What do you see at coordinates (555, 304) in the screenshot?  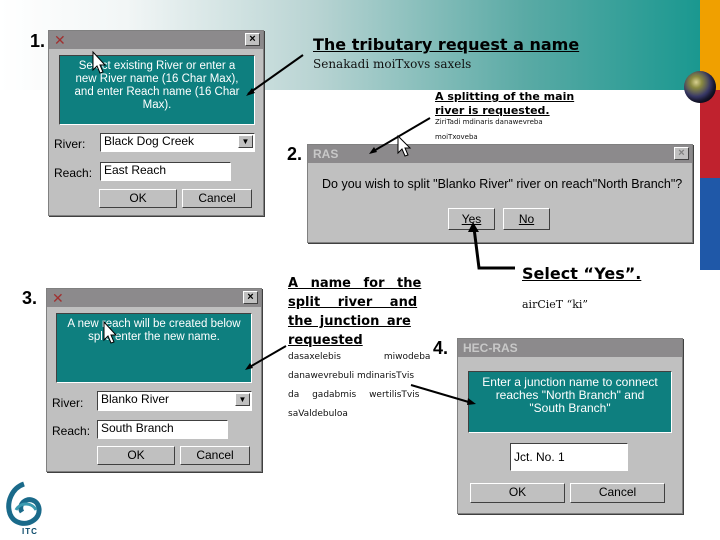 I see `select-yes-annotation-subtitle: airCieT “ki”` at bounding box center [555, 304].